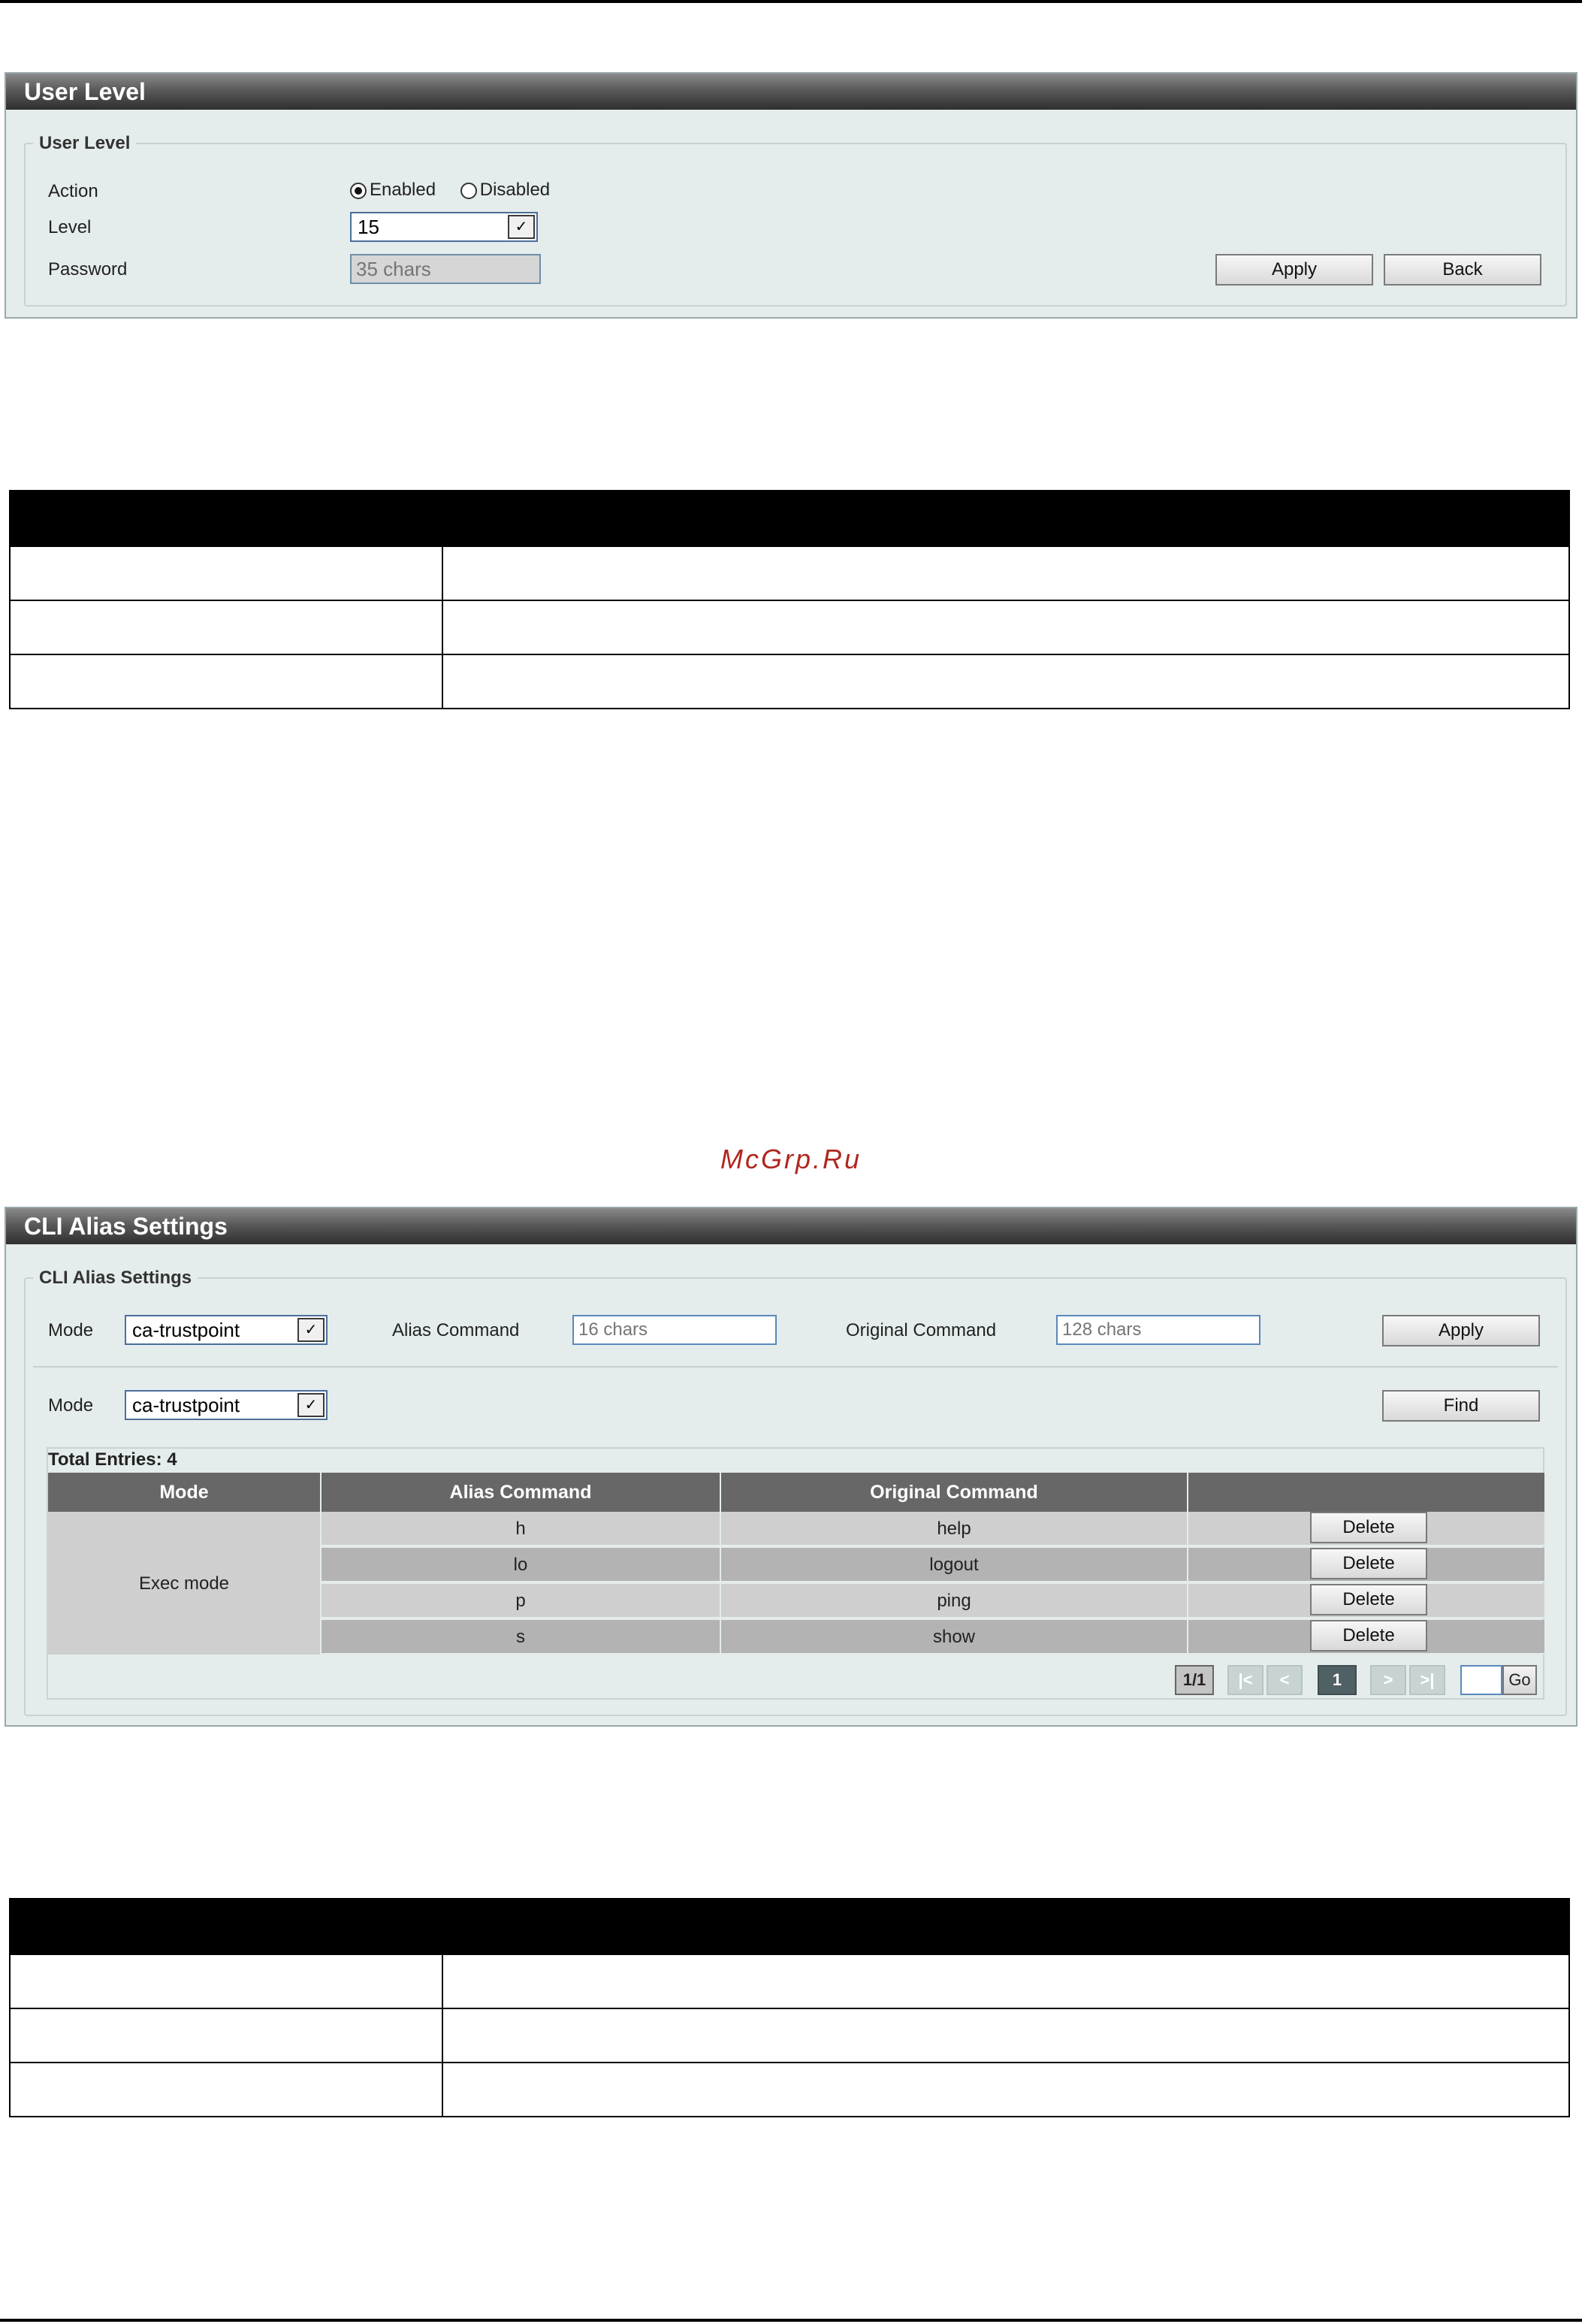 The width and height of the screenshot is (1582, 2324). Describe the element at coordinates (1388, 1680) in the screenshot. I see `next-page-button: >` at that location.